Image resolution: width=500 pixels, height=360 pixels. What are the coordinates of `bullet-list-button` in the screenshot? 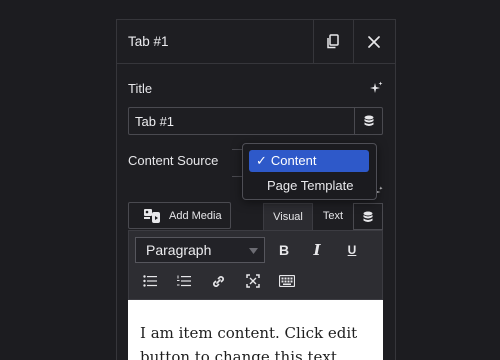 It's located at (150, 281).